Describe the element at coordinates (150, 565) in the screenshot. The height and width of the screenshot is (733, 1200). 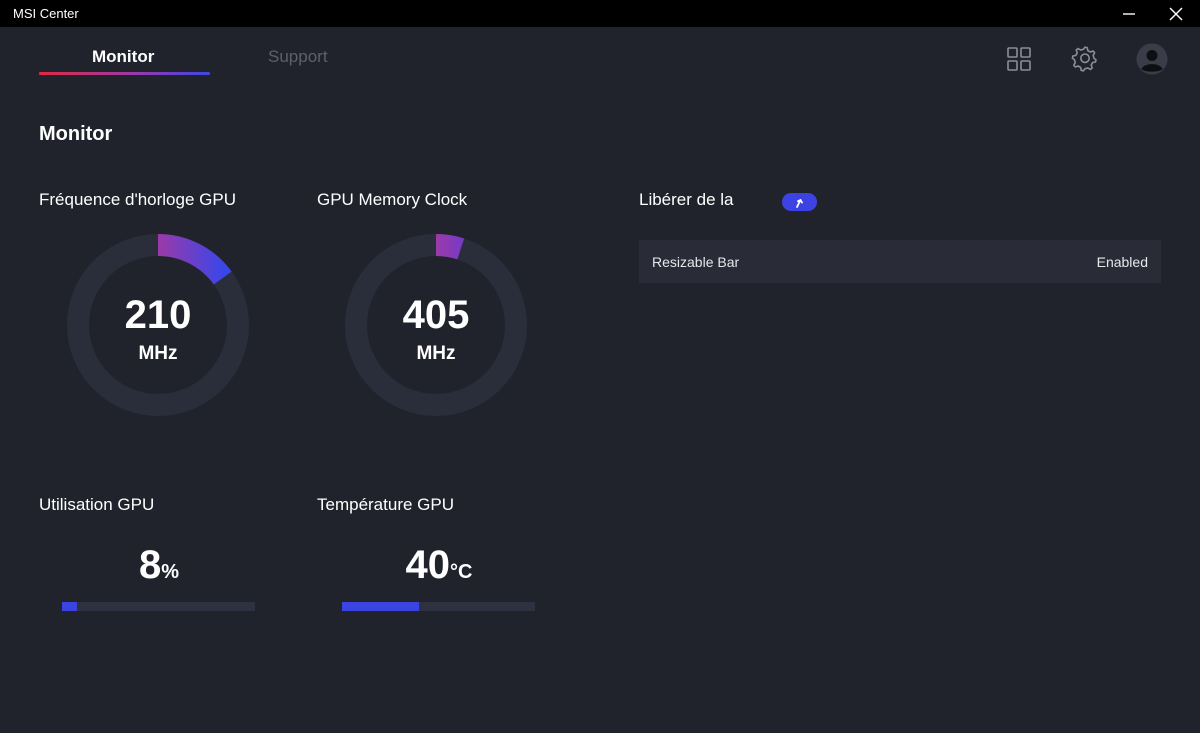
I see `gpu-usage-value: 8` at that location.